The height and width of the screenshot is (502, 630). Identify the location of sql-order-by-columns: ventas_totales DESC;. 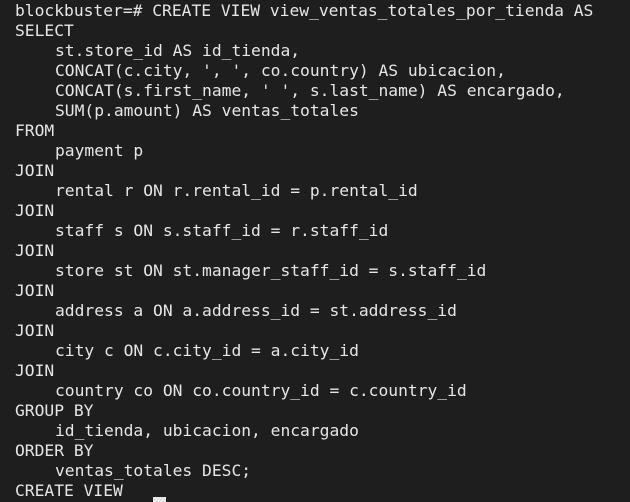
(153, 470).